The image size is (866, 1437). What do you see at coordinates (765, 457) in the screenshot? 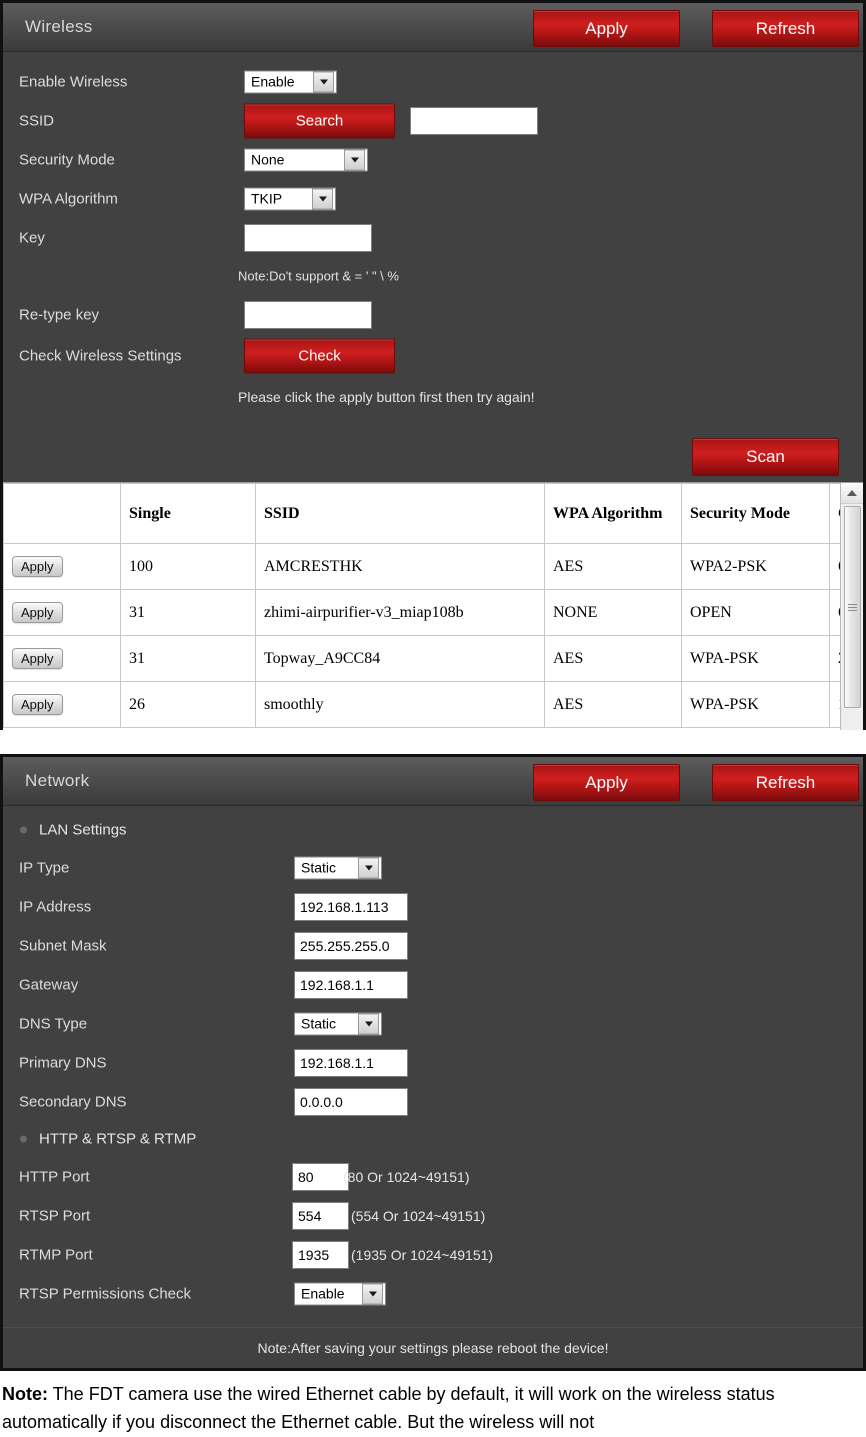
I see `scan-button: Scan` at bounding box center [765, 457].